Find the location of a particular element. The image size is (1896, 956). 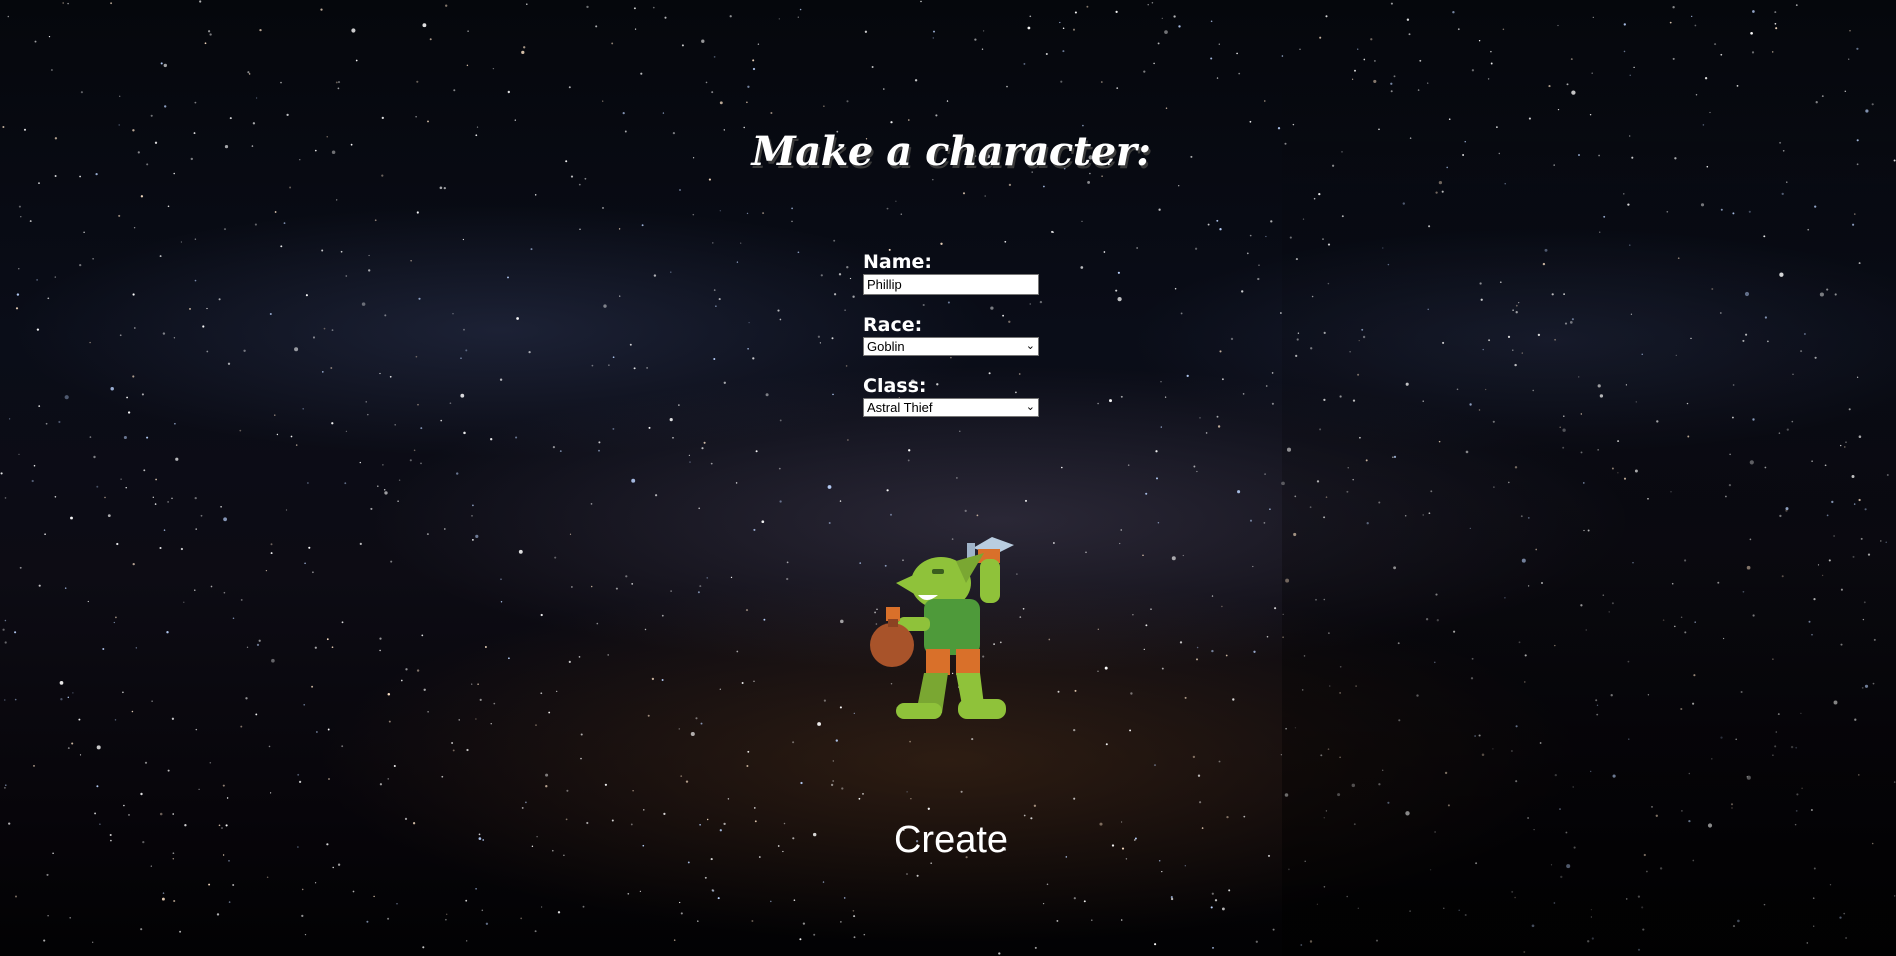

class-select: Astral Thief ⌄ is located at coordinates (951, 407).